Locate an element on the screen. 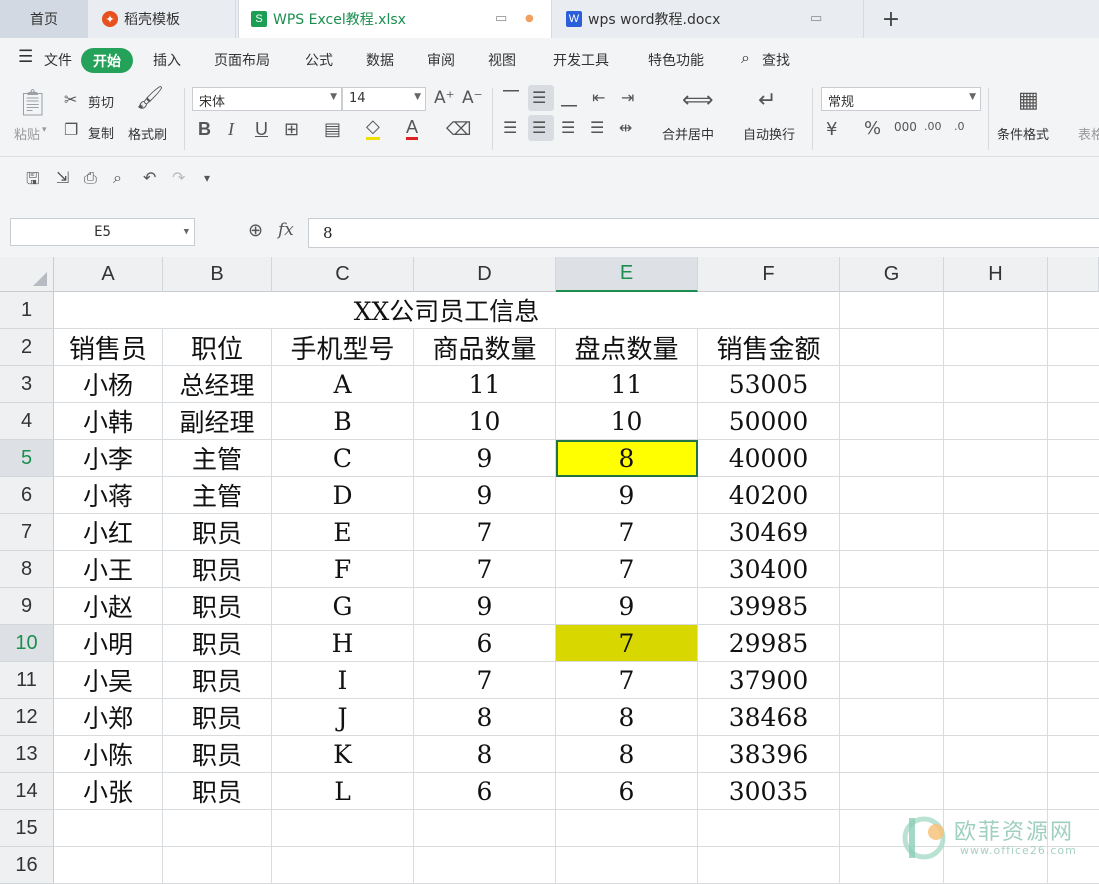 The height and width of the screenshot is (884, 1099). paste-button: 粘贴 is located at coordinates (27, 133).